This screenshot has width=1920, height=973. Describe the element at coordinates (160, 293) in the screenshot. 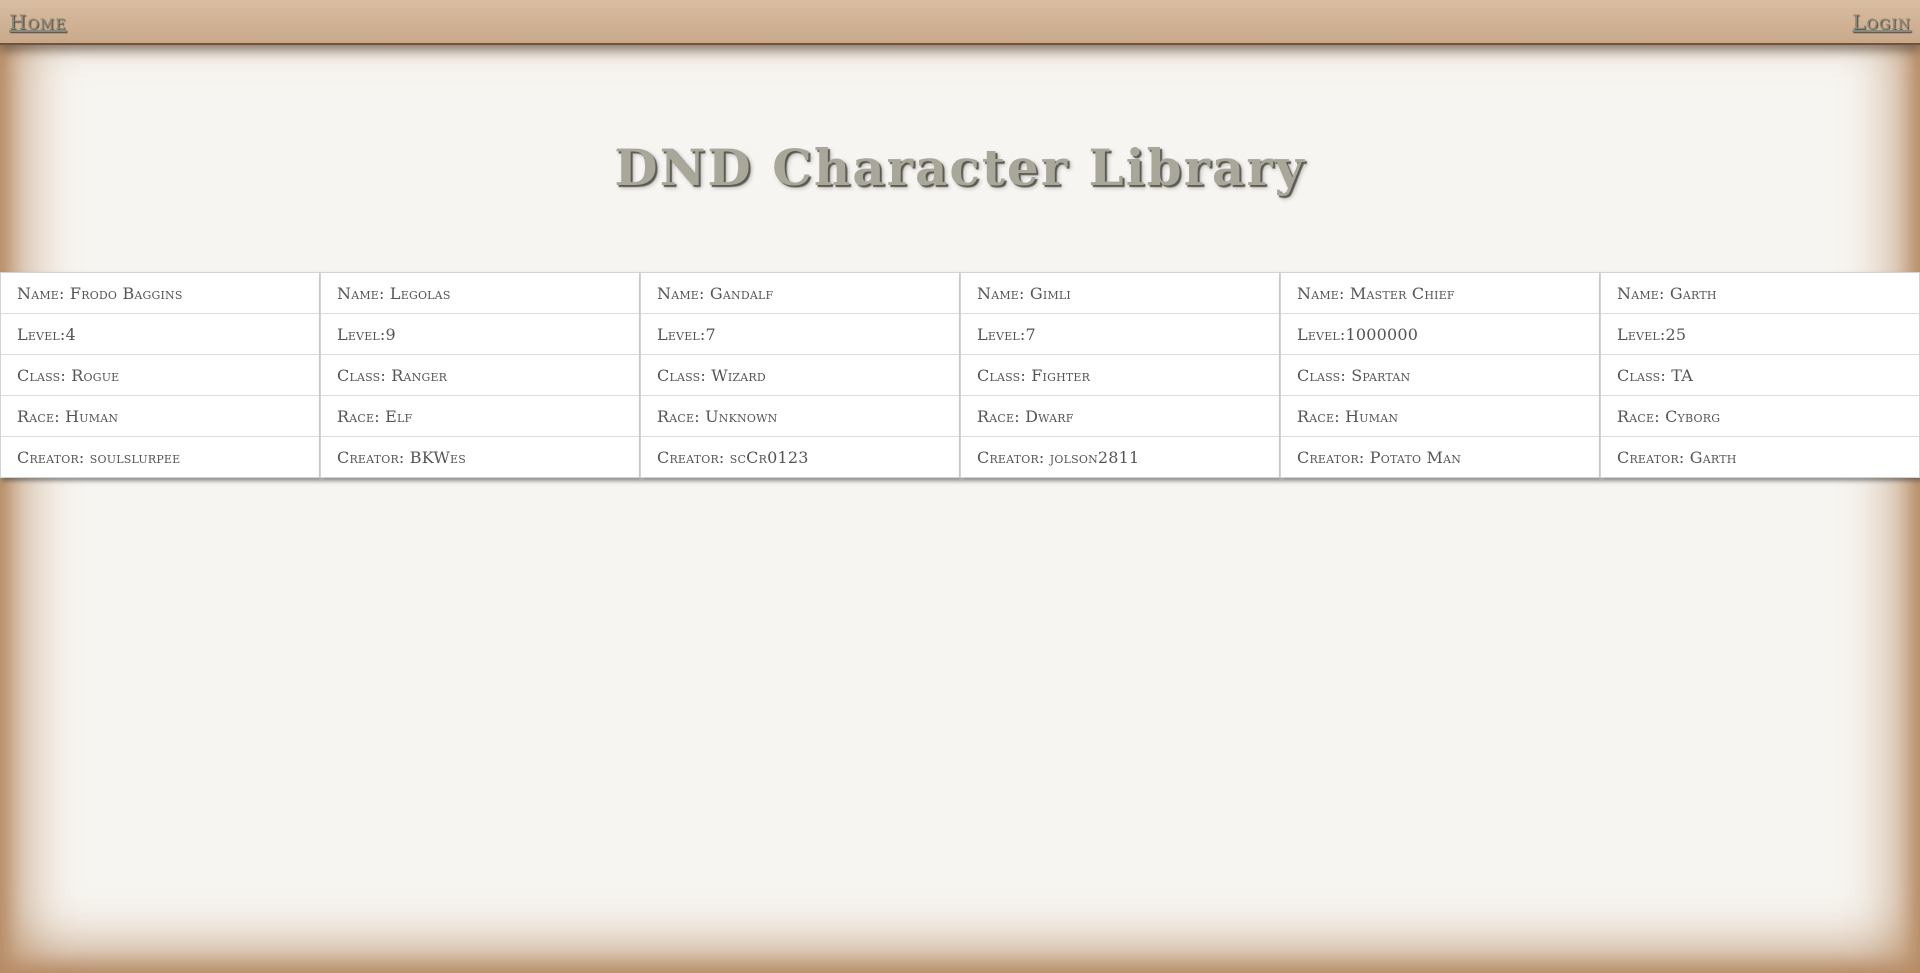

I see `character-name: Name: Frodo Baggins` at that location.